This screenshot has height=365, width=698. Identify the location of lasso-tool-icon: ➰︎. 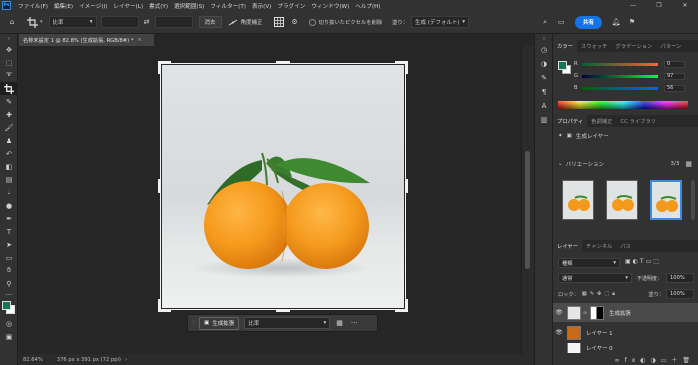
(9, 75).